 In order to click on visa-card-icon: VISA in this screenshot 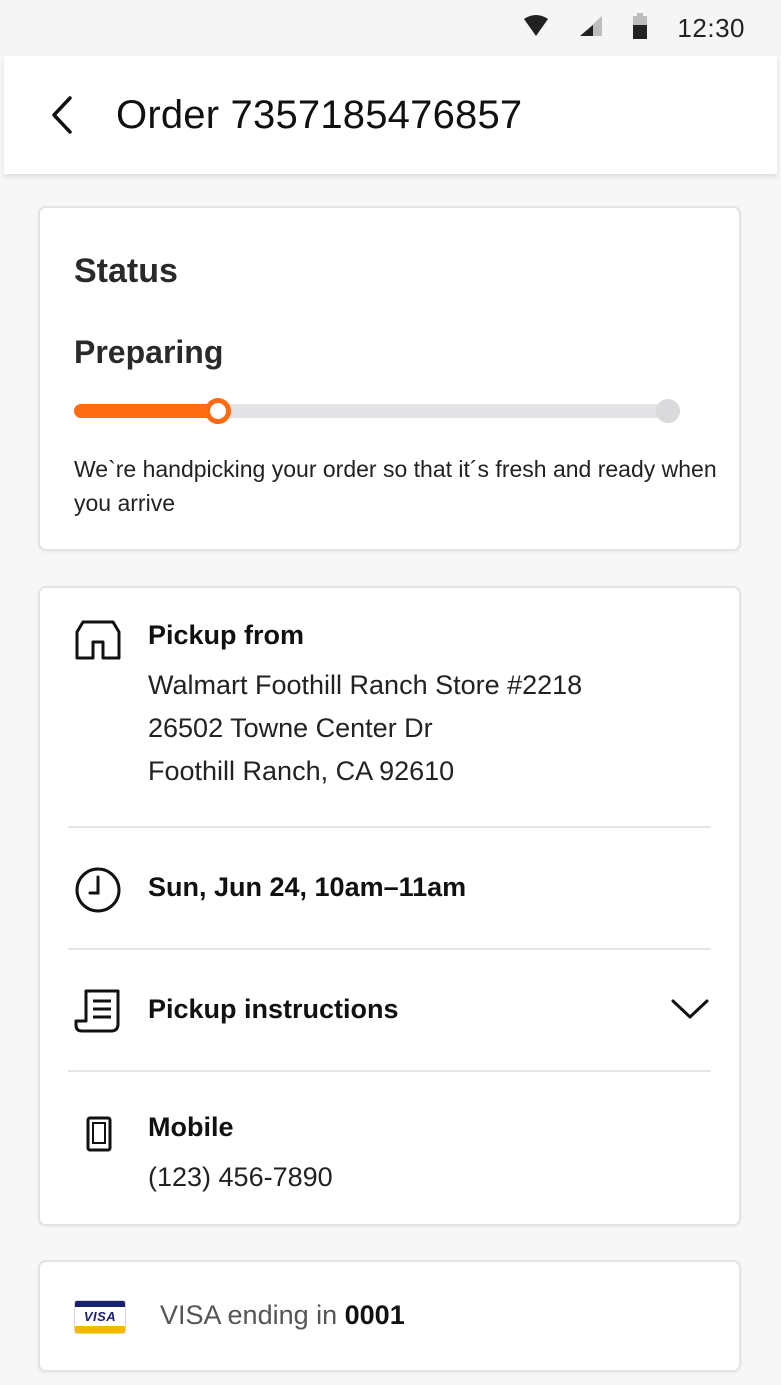, I will do `click(100, 1317)`.